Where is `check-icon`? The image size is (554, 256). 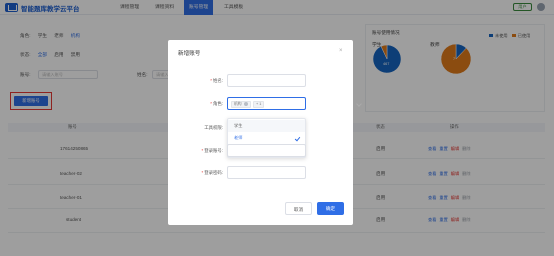
check-icon is located at coordinates (297, 138).